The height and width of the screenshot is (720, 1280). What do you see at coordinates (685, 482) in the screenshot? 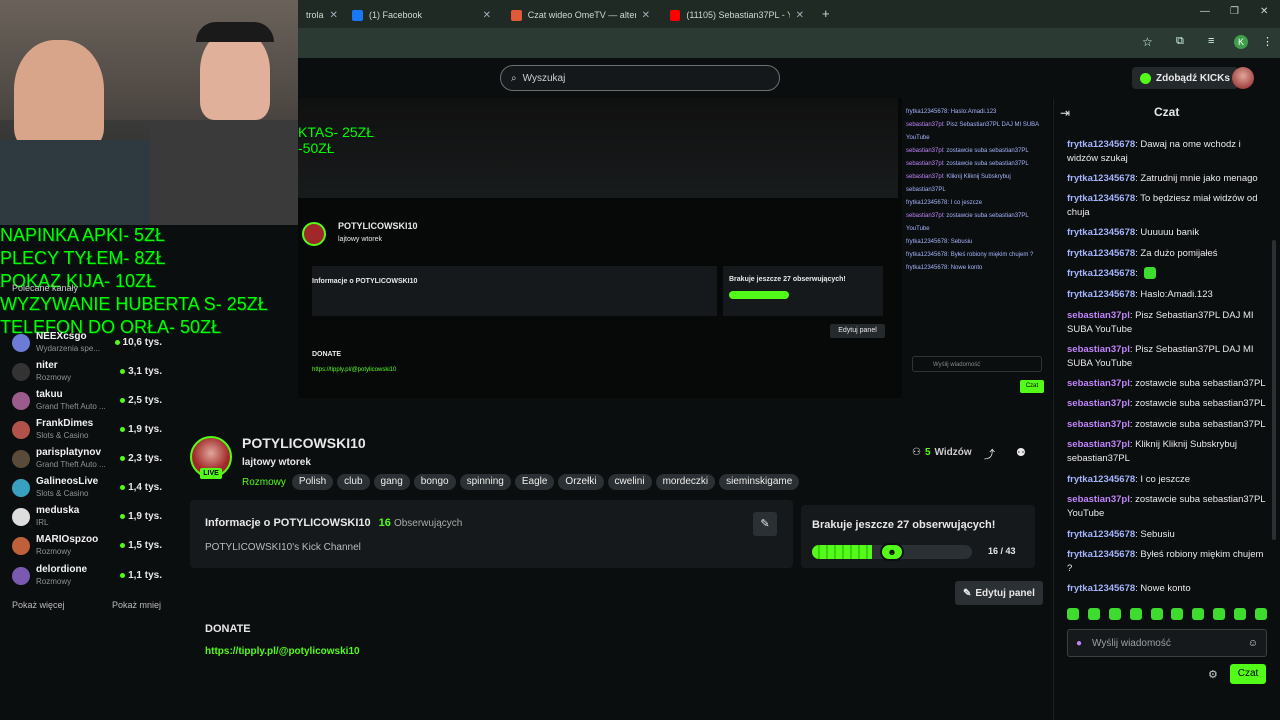
I see `tag: mordeczki` at bounding box center [685, 482].